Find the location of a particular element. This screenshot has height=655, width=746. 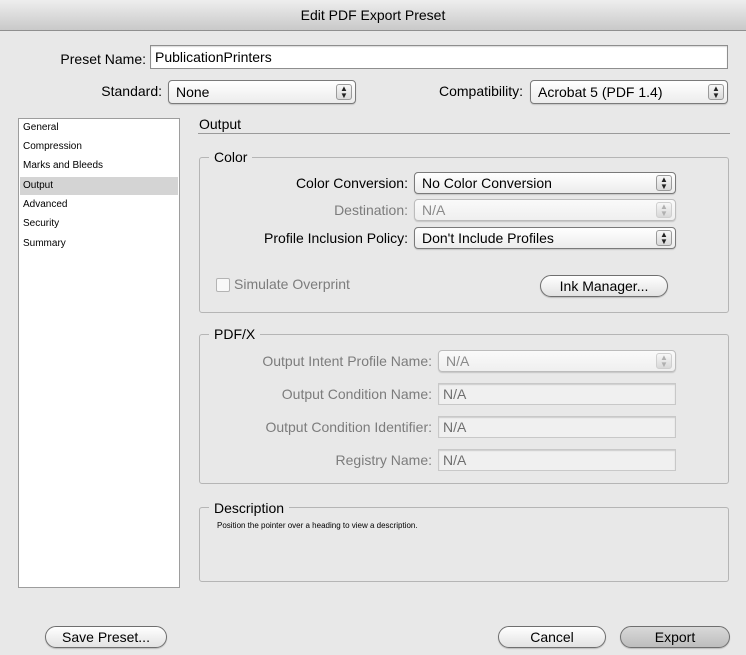

window-title: Edit PDF Export Preset is located at coordinates (373, 15).